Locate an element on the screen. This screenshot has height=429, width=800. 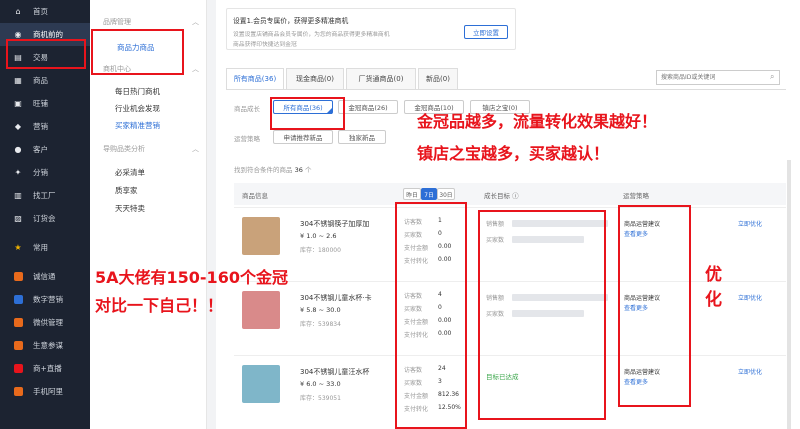
sidebar-item-10: ★ 常用 is located at coordinates (45, 247).